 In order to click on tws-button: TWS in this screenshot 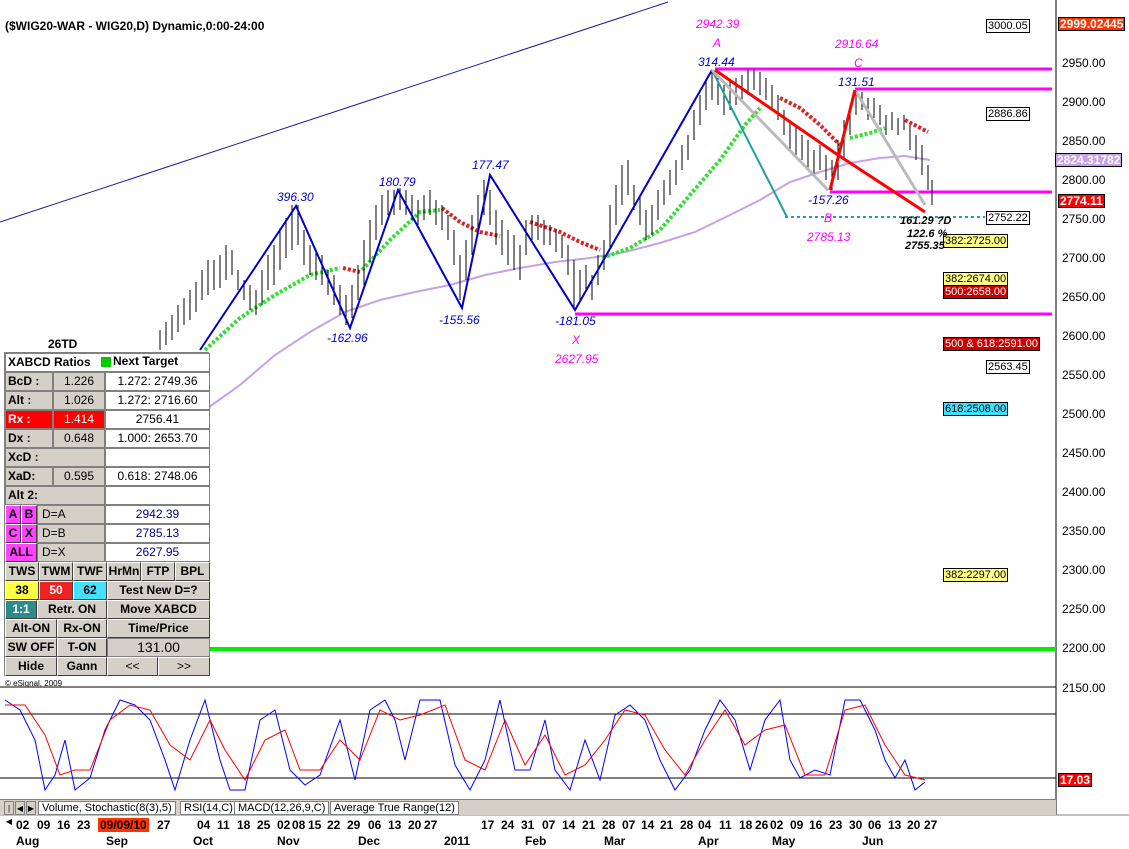, I will do `click(22, 571)`.